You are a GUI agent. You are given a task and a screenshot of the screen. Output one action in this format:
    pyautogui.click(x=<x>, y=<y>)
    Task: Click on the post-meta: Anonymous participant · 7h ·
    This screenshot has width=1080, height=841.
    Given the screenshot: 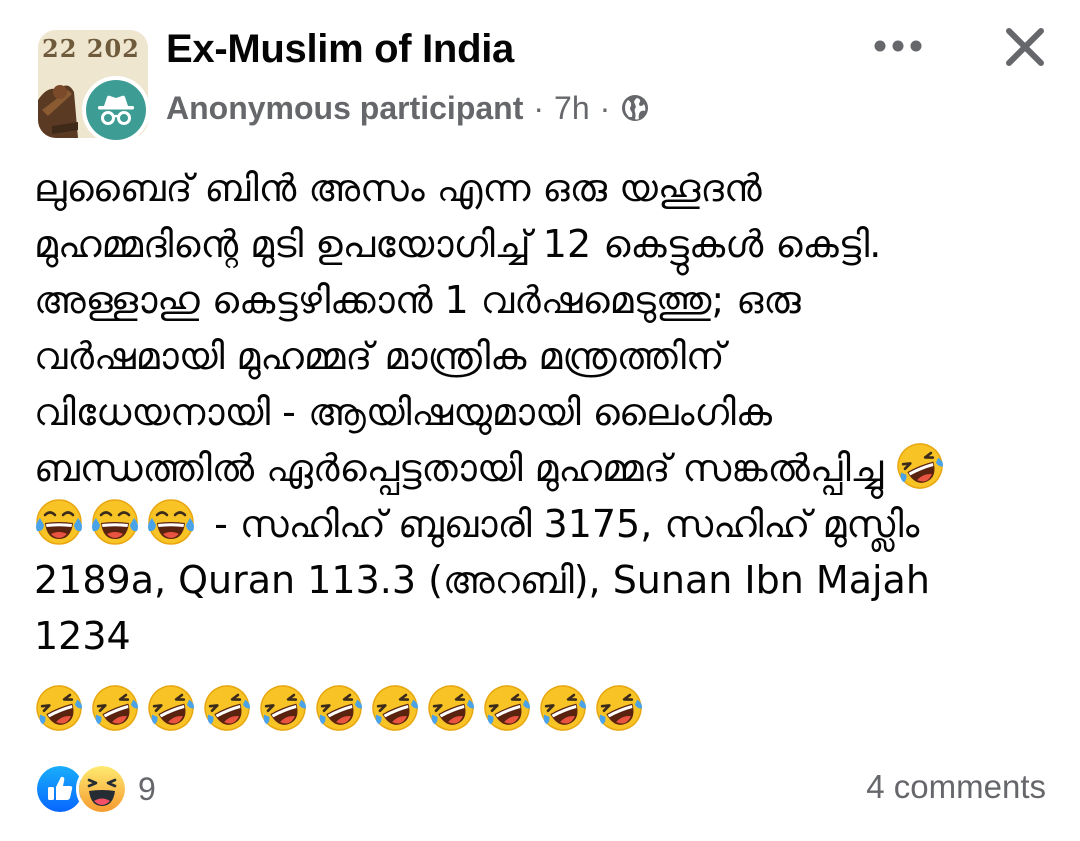 What is the action you would take?
    pyautogui.click(x=408, y=108)
    